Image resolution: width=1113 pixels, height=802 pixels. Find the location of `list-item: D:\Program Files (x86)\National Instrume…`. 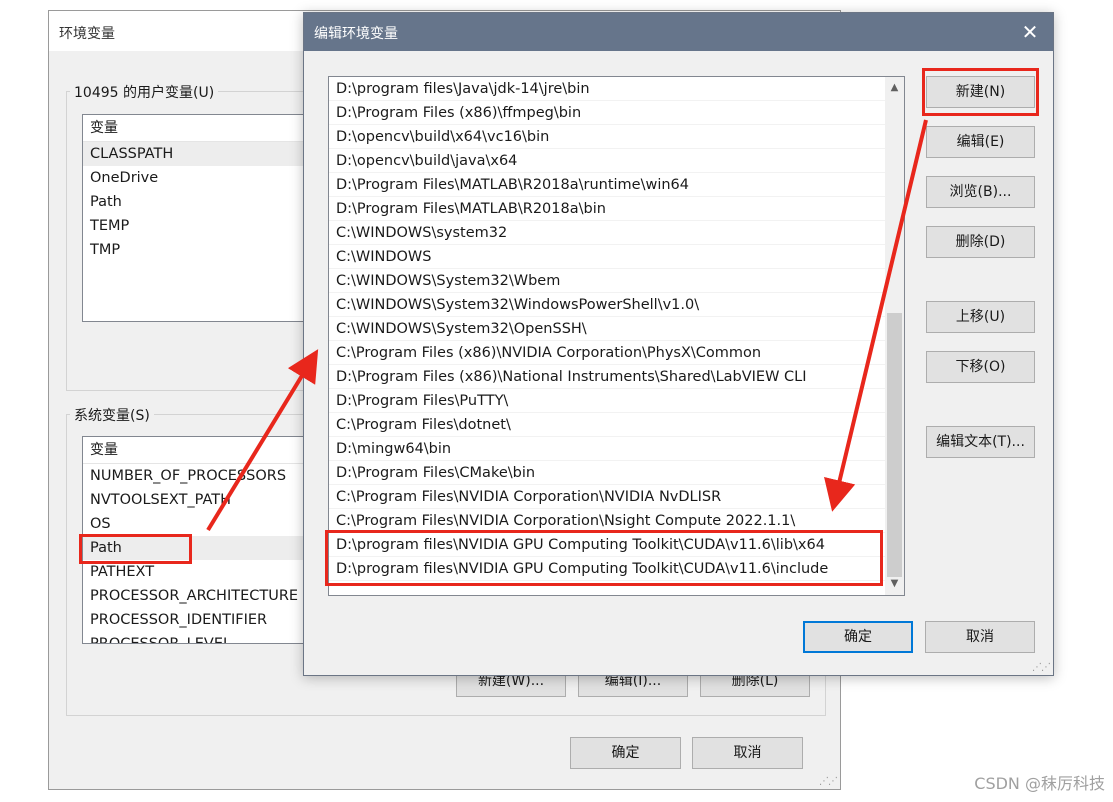

list-item: D:\Program Files (x86)\National Instrume… is located at coordinates (607, 377).